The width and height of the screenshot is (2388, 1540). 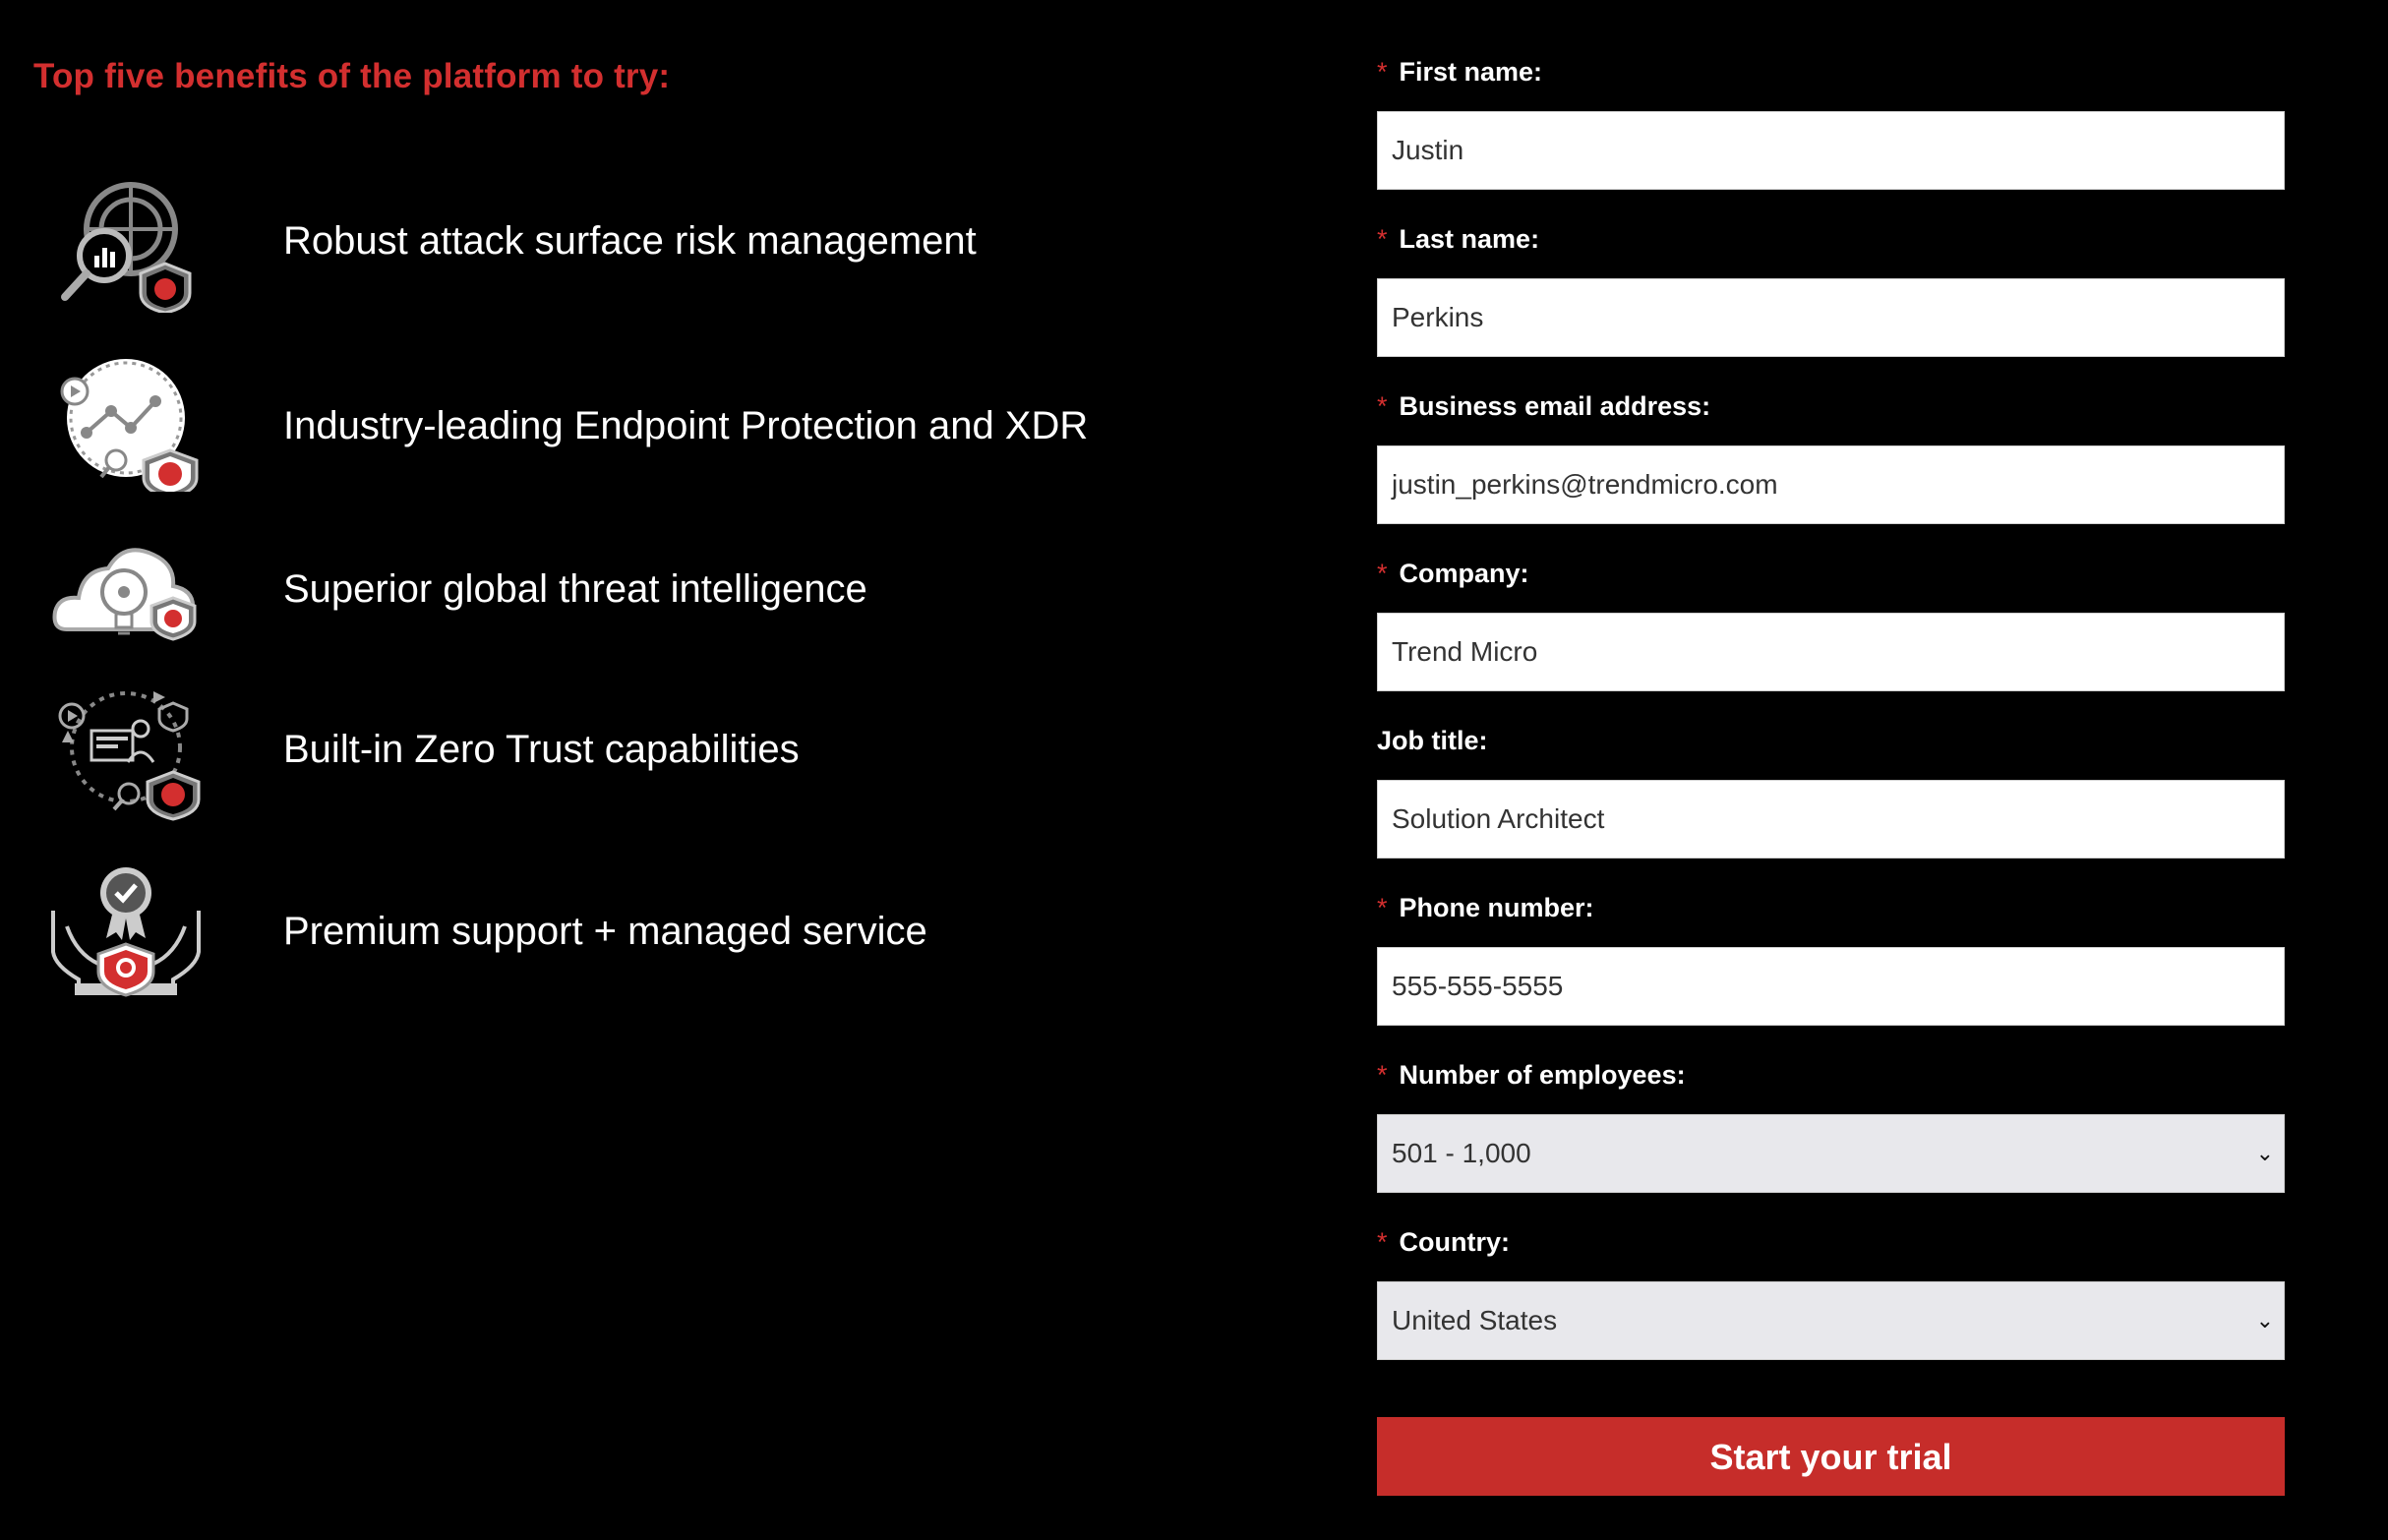 What do you see at coordinates (126, 244) in the screenshot?
I see `radar-magnifier-shield-icon` at bounding box center [126, 244].